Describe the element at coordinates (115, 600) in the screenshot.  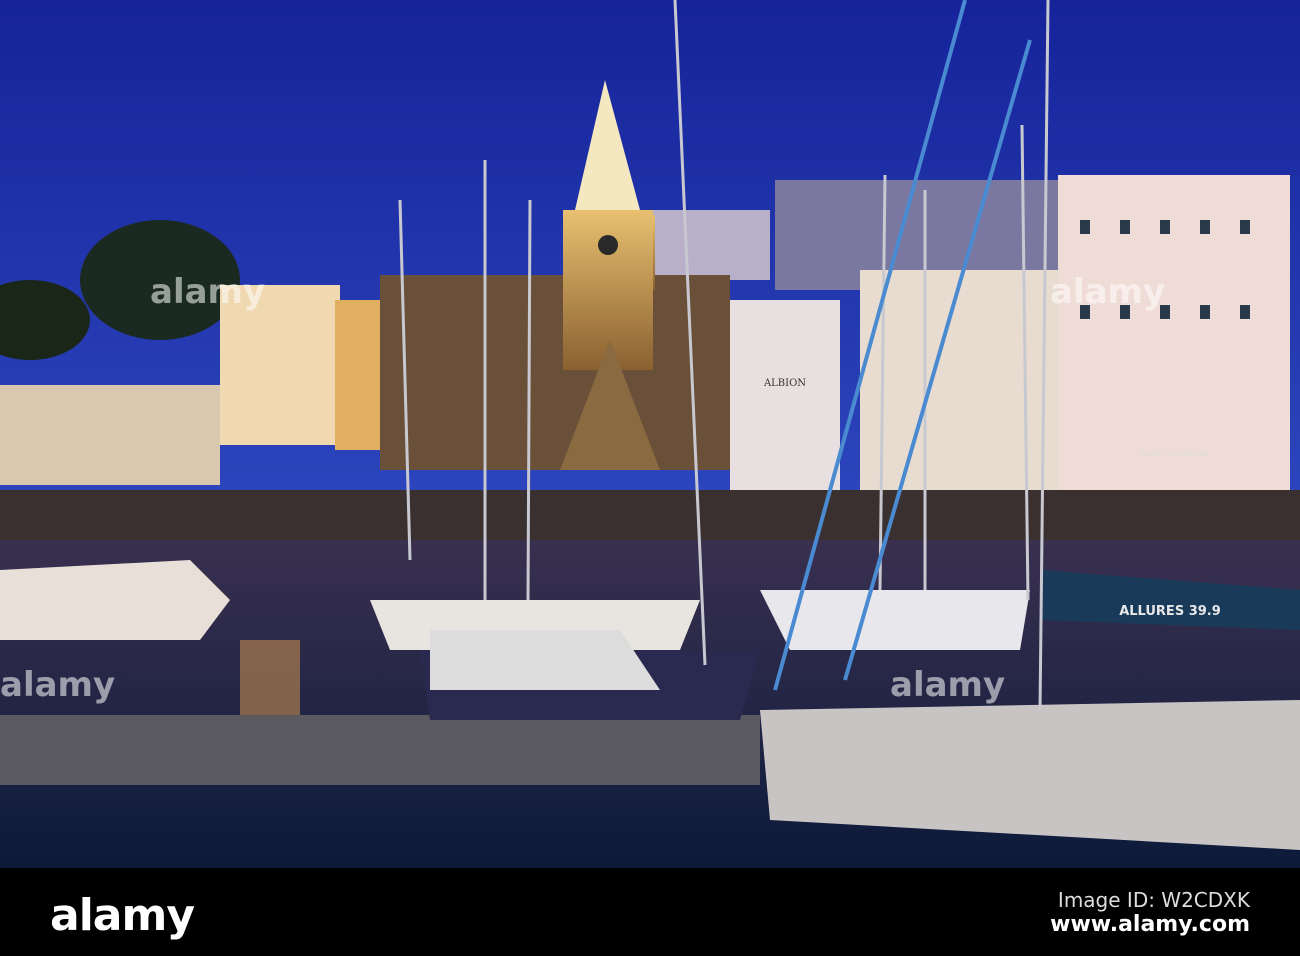
I see `motor-yacht` at that location.